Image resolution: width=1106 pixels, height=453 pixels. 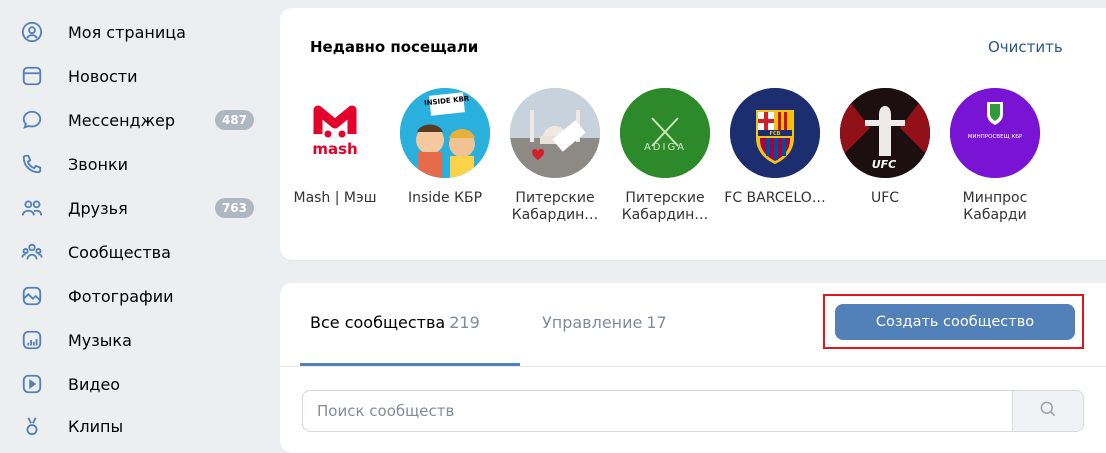 I want to click on tab-label: Все сообщества, so click(x=378, y=322).